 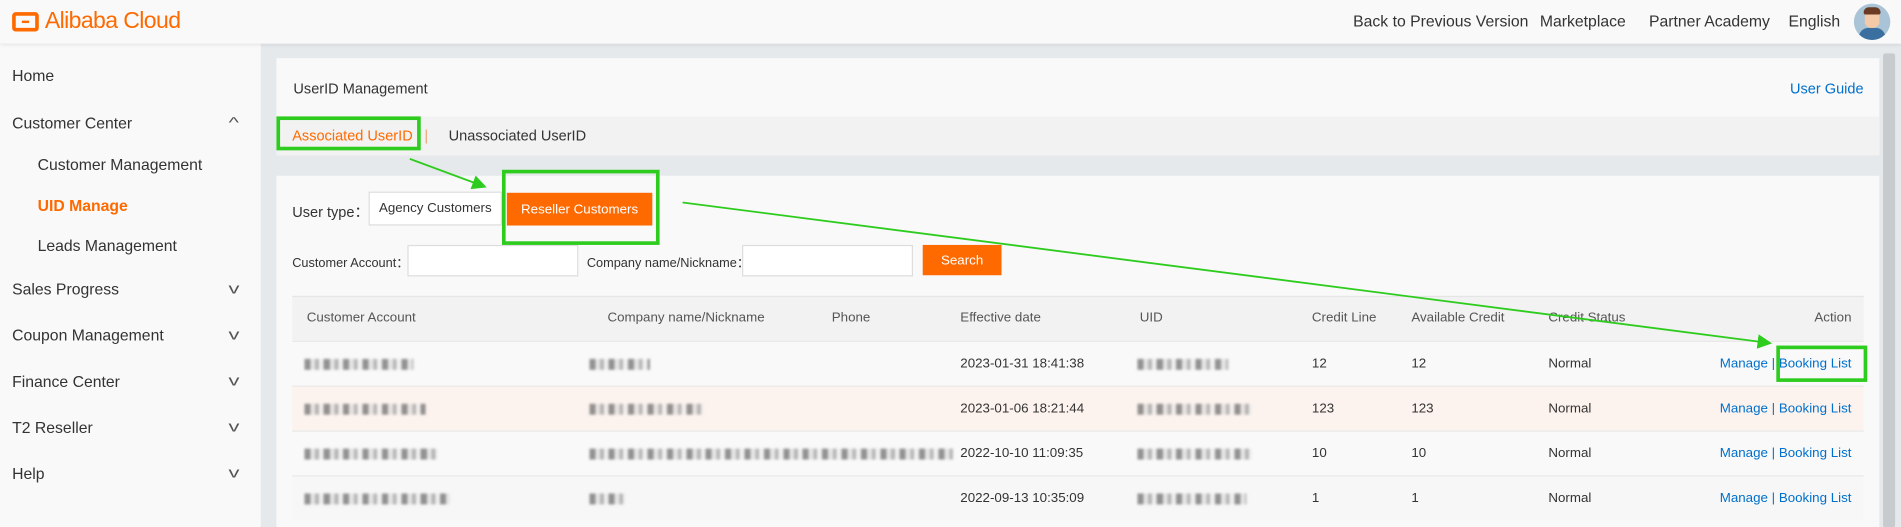 What do you see at coordinates (1022, 364) in the screenshot?
I see `effective-date: 2023-01-31 18:41:38` at bounding box center [1022, 364].